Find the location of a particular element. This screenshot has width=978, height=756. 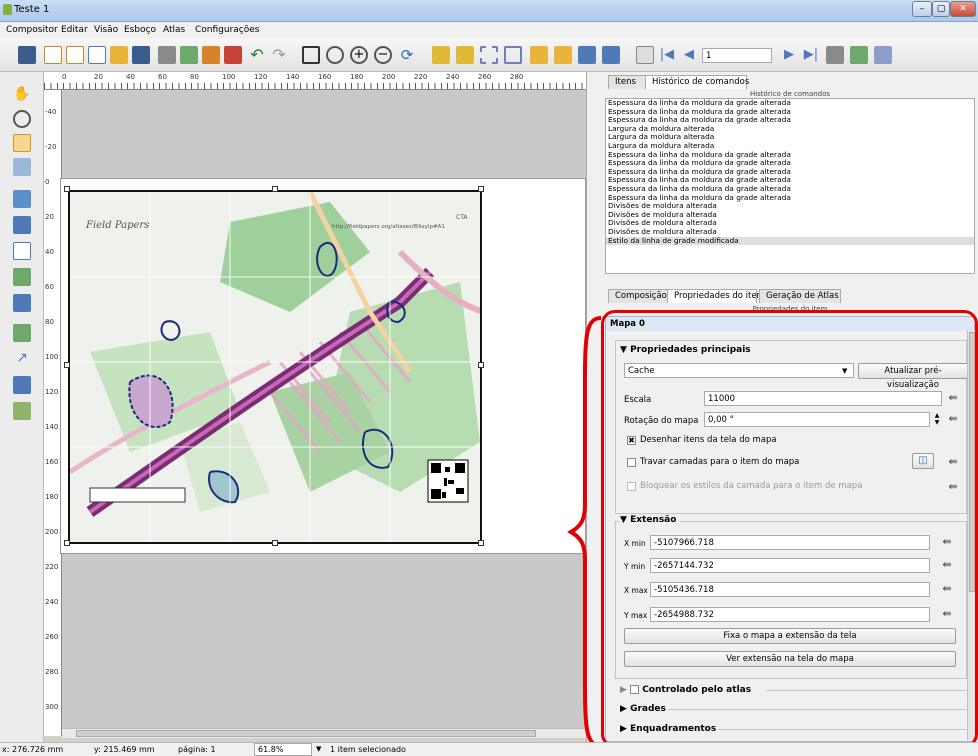

zoom-tool-icon is located at coordinates (22, 119).